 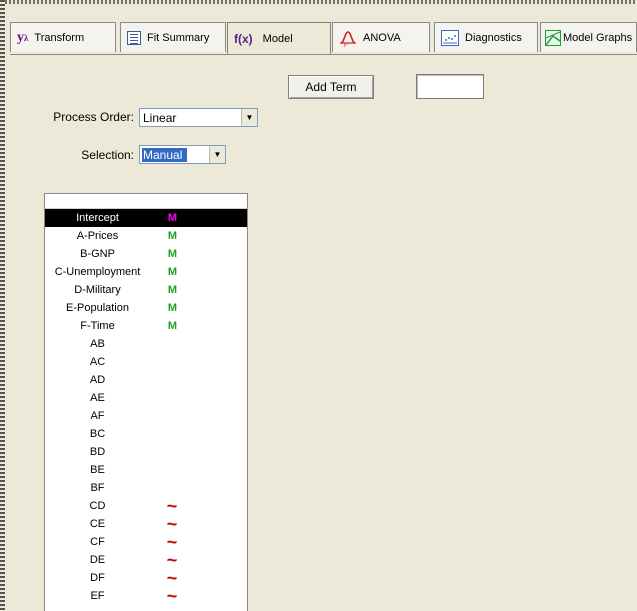 I want to click on term-row: E-Population M, so click(x=146, y=308).